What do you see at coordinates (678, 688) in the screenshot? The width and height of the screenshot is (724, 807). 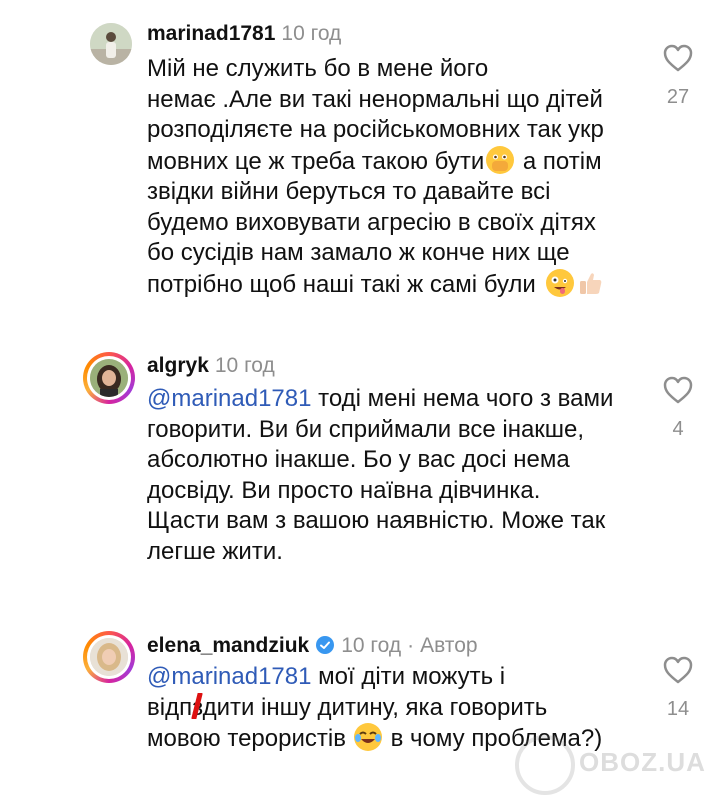 I see `like-control: 14` at bounding box center [678, 688].